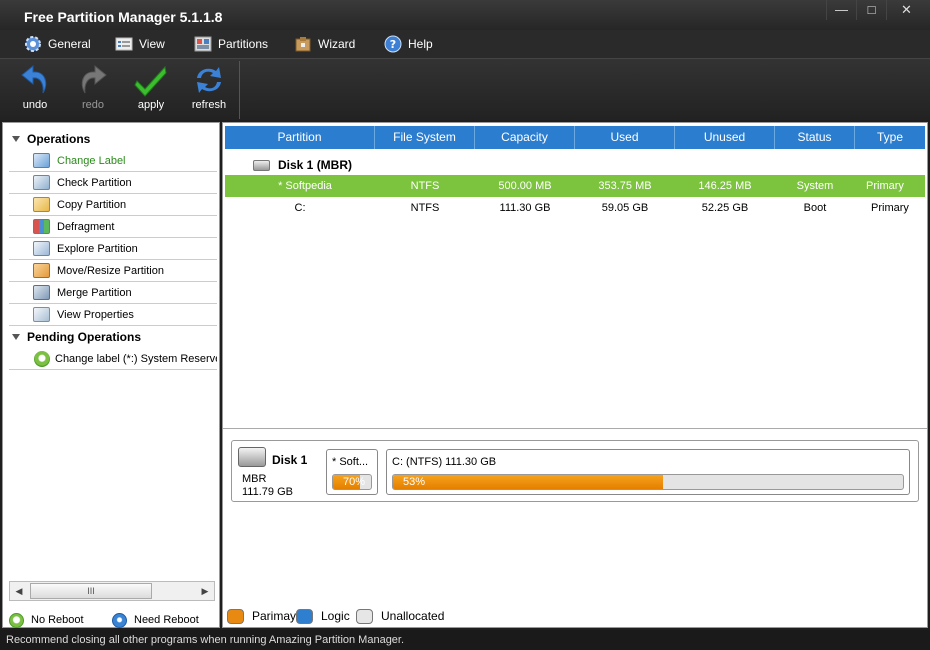 This screenshot has height=650, width=930. Describe the element at coordinates (124, 44) in the screenshot. I see `view-icon` at that location.